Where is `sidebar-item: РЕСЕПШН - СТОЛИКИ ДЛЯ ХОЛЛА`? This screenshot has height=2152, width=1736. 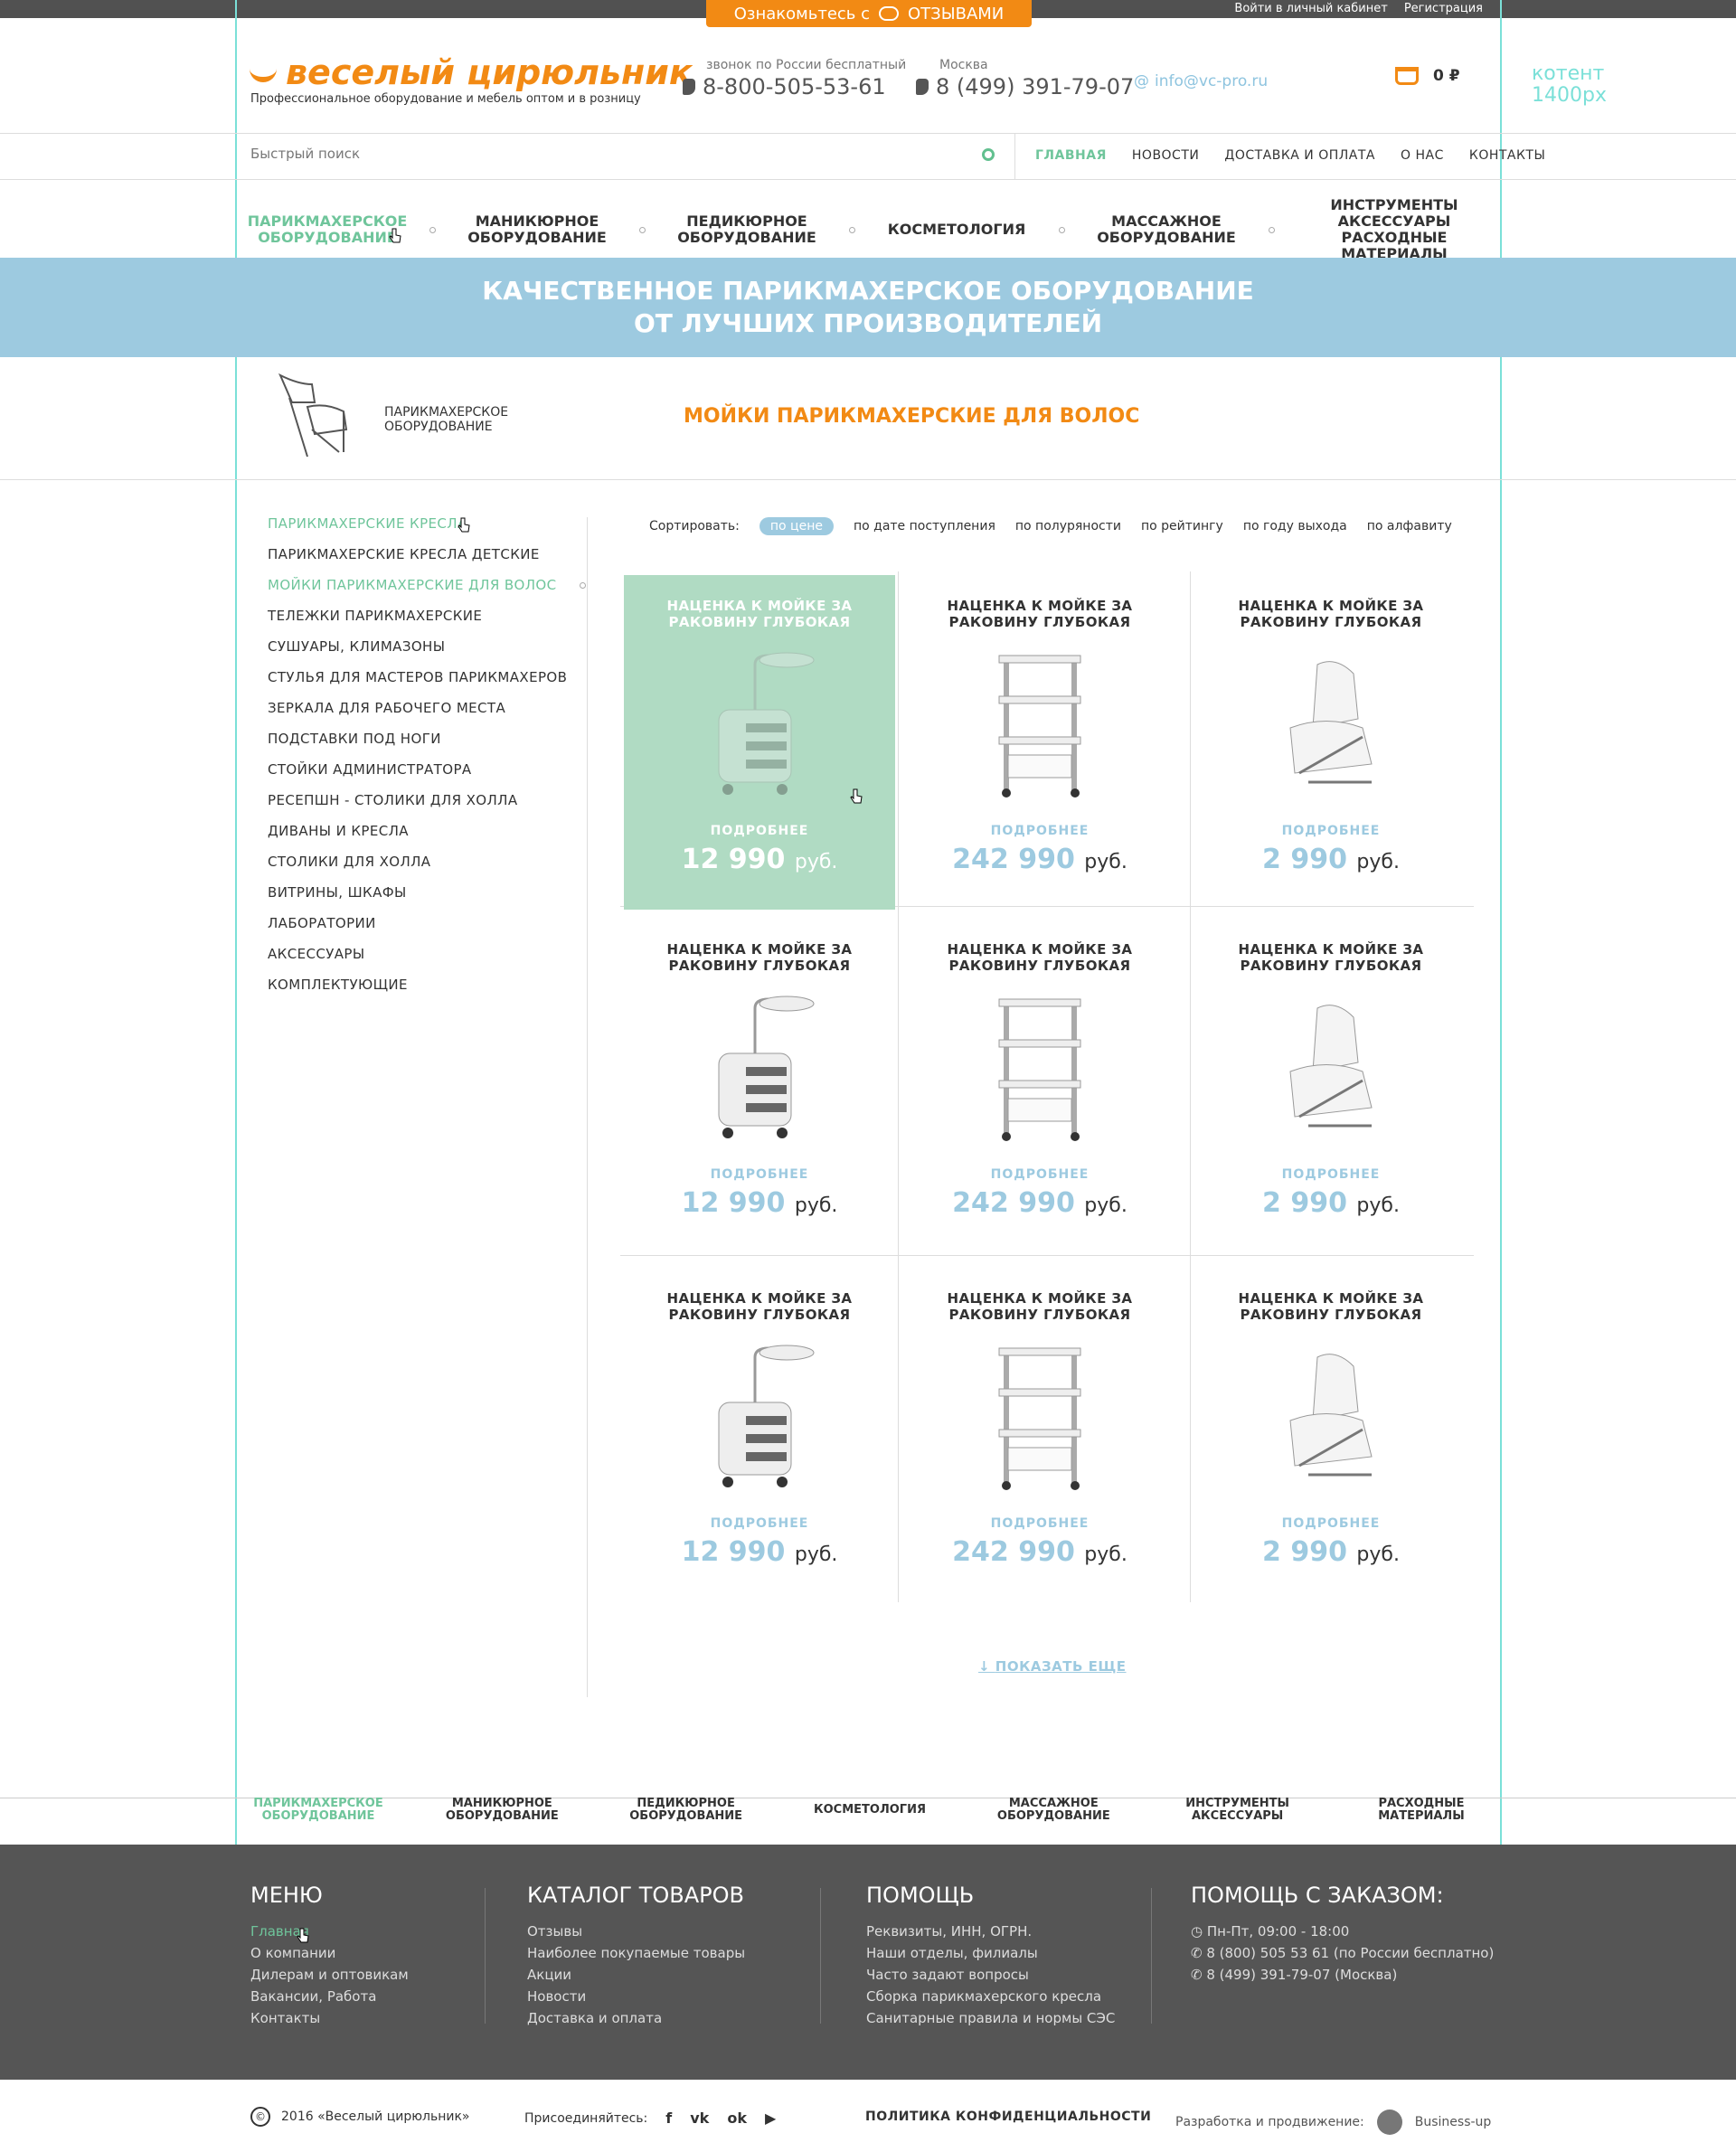 sidebar-item: РЕСЕПШН - СТОЛИКИ ДЛЯ ХОЛЛА is located at coordinates (427, 801).